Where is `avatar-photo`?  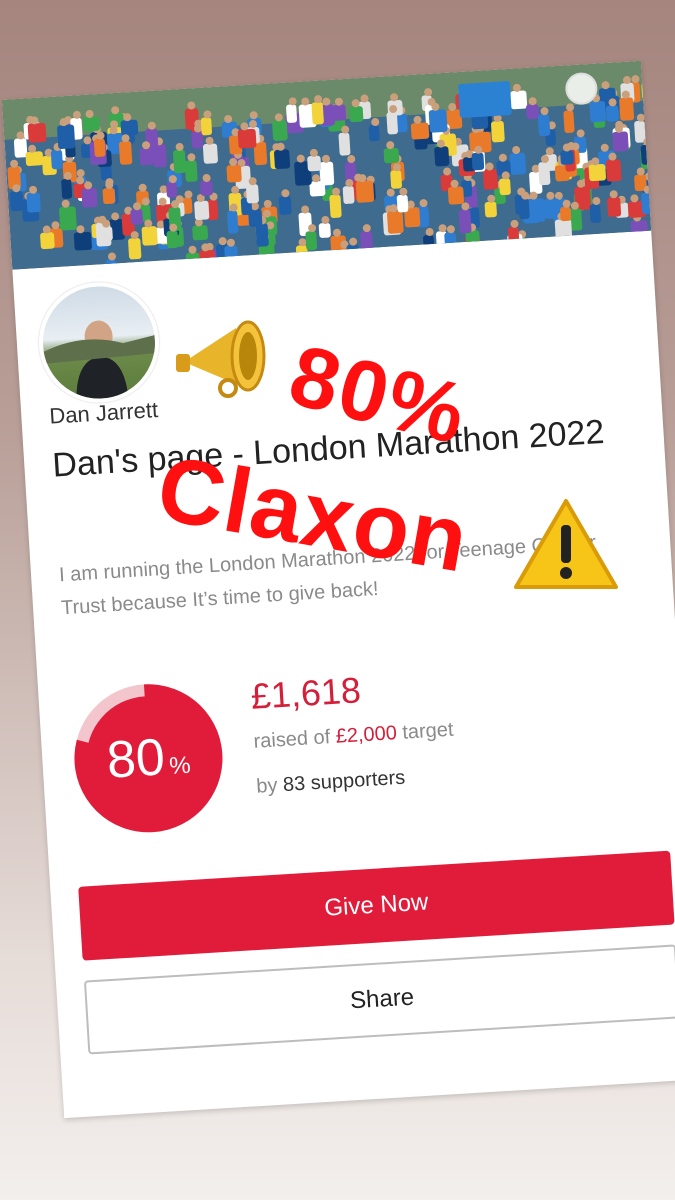 avatar-photo is located at coordinates (99, 360).